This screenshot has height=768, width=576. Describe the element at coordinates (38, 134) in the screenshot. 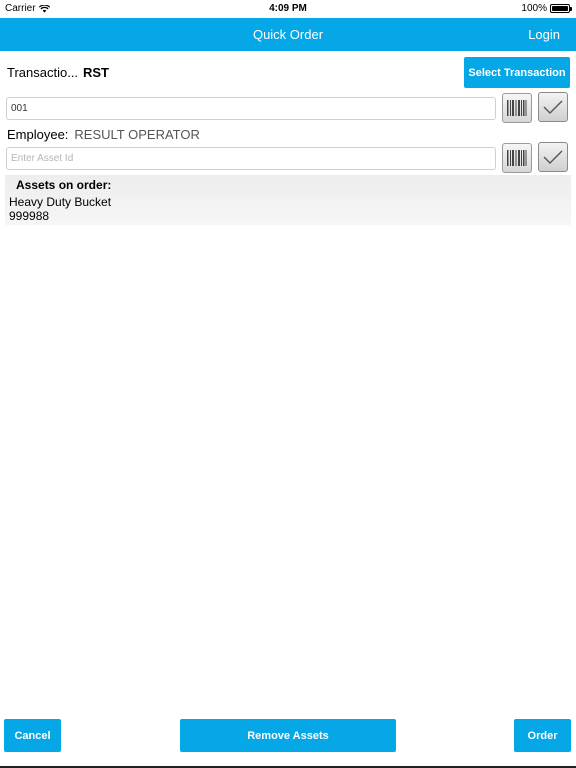

I see `employee-label: Employee:` at that location.